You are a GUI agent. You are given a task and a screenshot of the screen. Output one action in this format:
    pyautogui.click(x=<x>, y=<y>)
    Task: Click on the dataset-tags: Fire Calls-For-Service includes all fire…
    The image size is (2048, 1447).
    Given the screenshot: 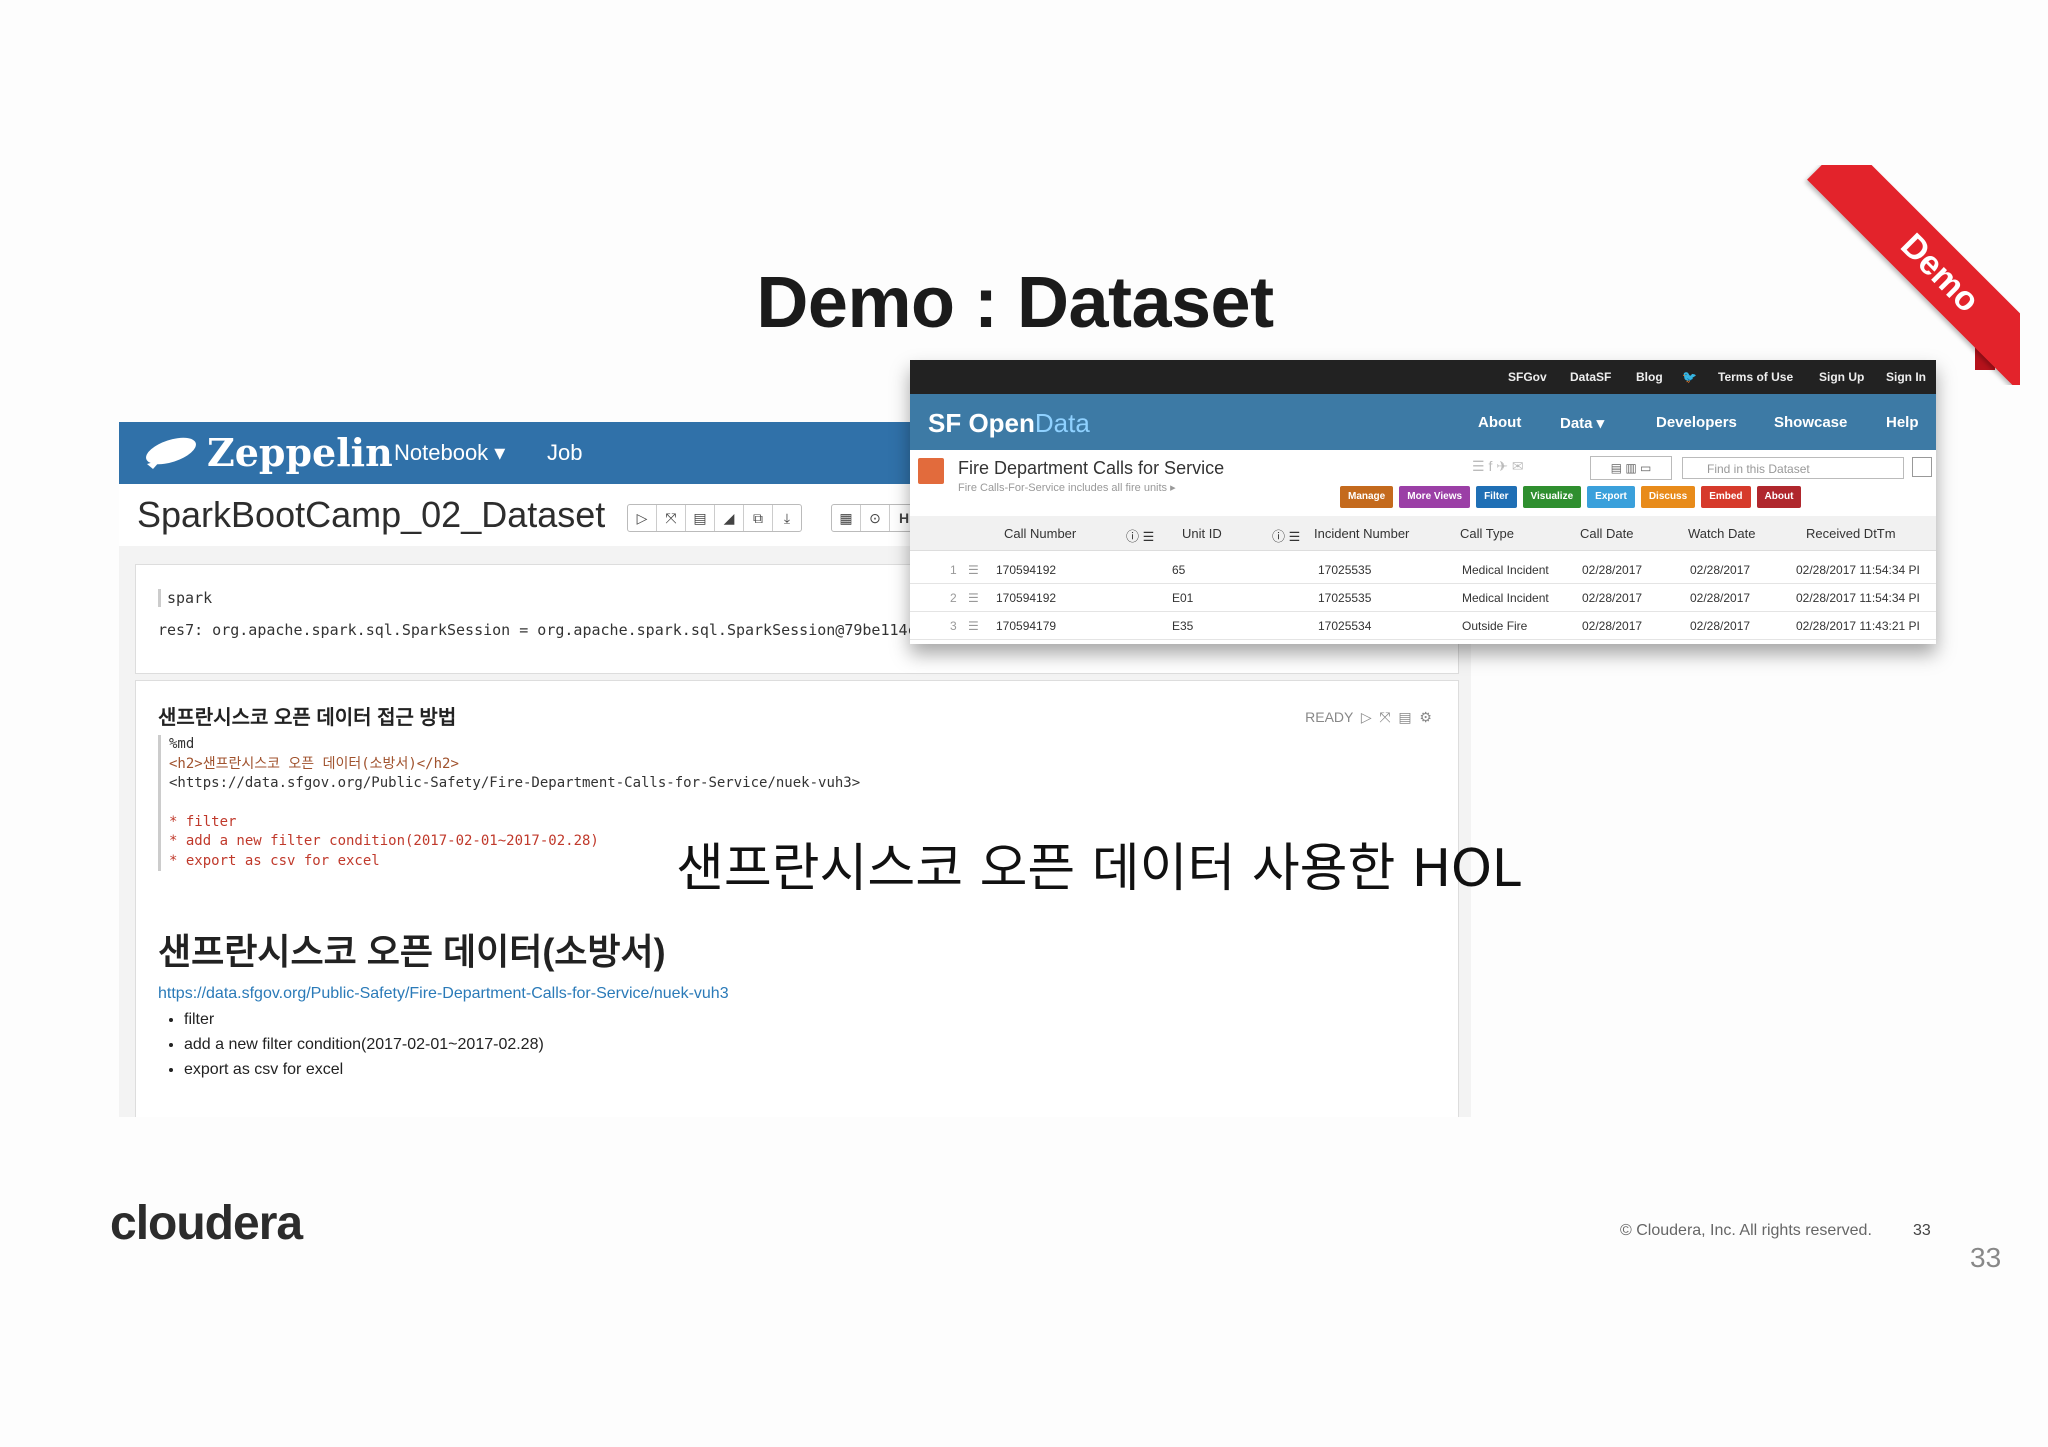 What is the action you would take?
    pyautogui.click(x=1067, y=488)
    